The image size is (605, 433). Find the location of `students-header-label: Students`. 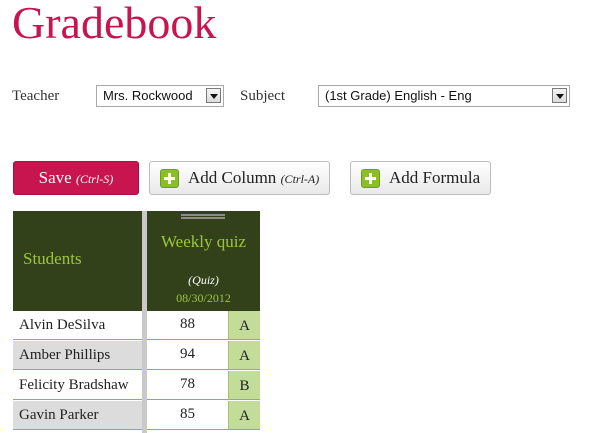

students-header-label: Students is located at coordinates (52, 258).